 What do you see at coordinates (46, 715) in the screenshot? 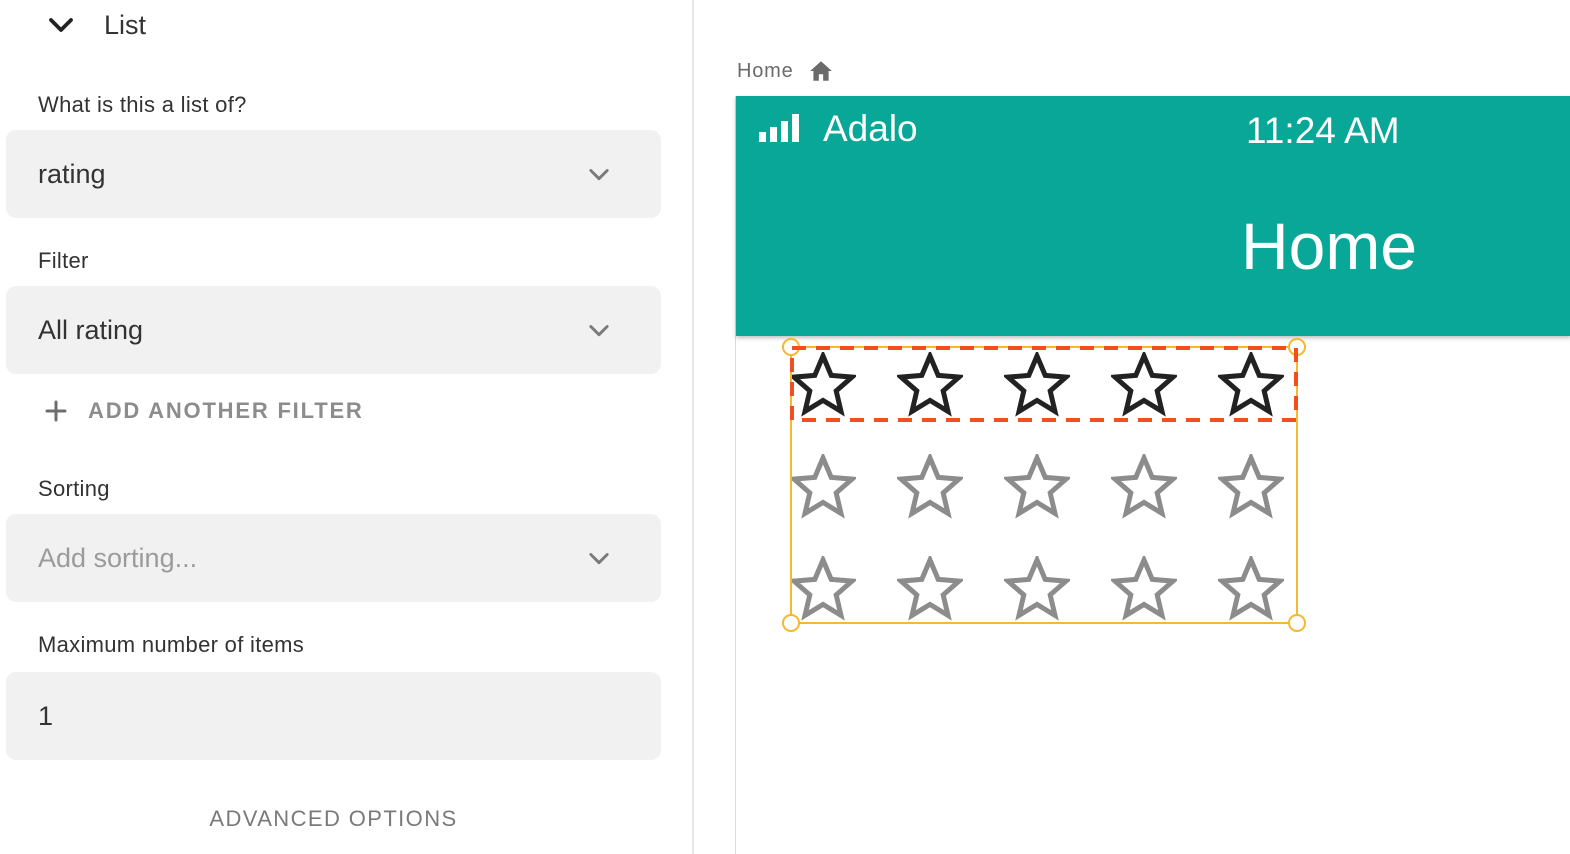
I see `max-items-value: 1` at bounding box center [46, 715].